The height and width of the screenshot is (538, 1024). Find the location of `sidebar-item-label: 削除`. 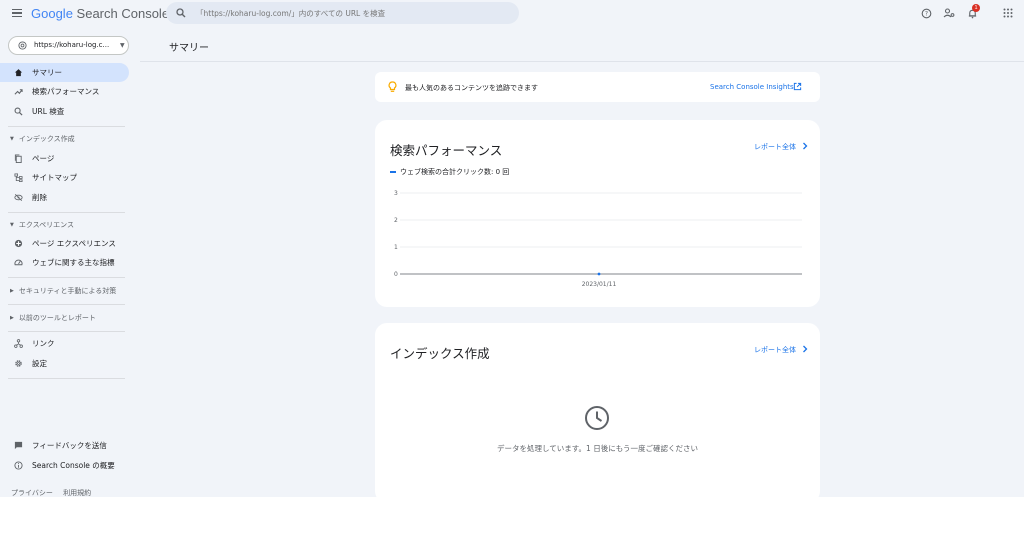

sidebar-item-label: 削除 is located at coordinates (39, 197).